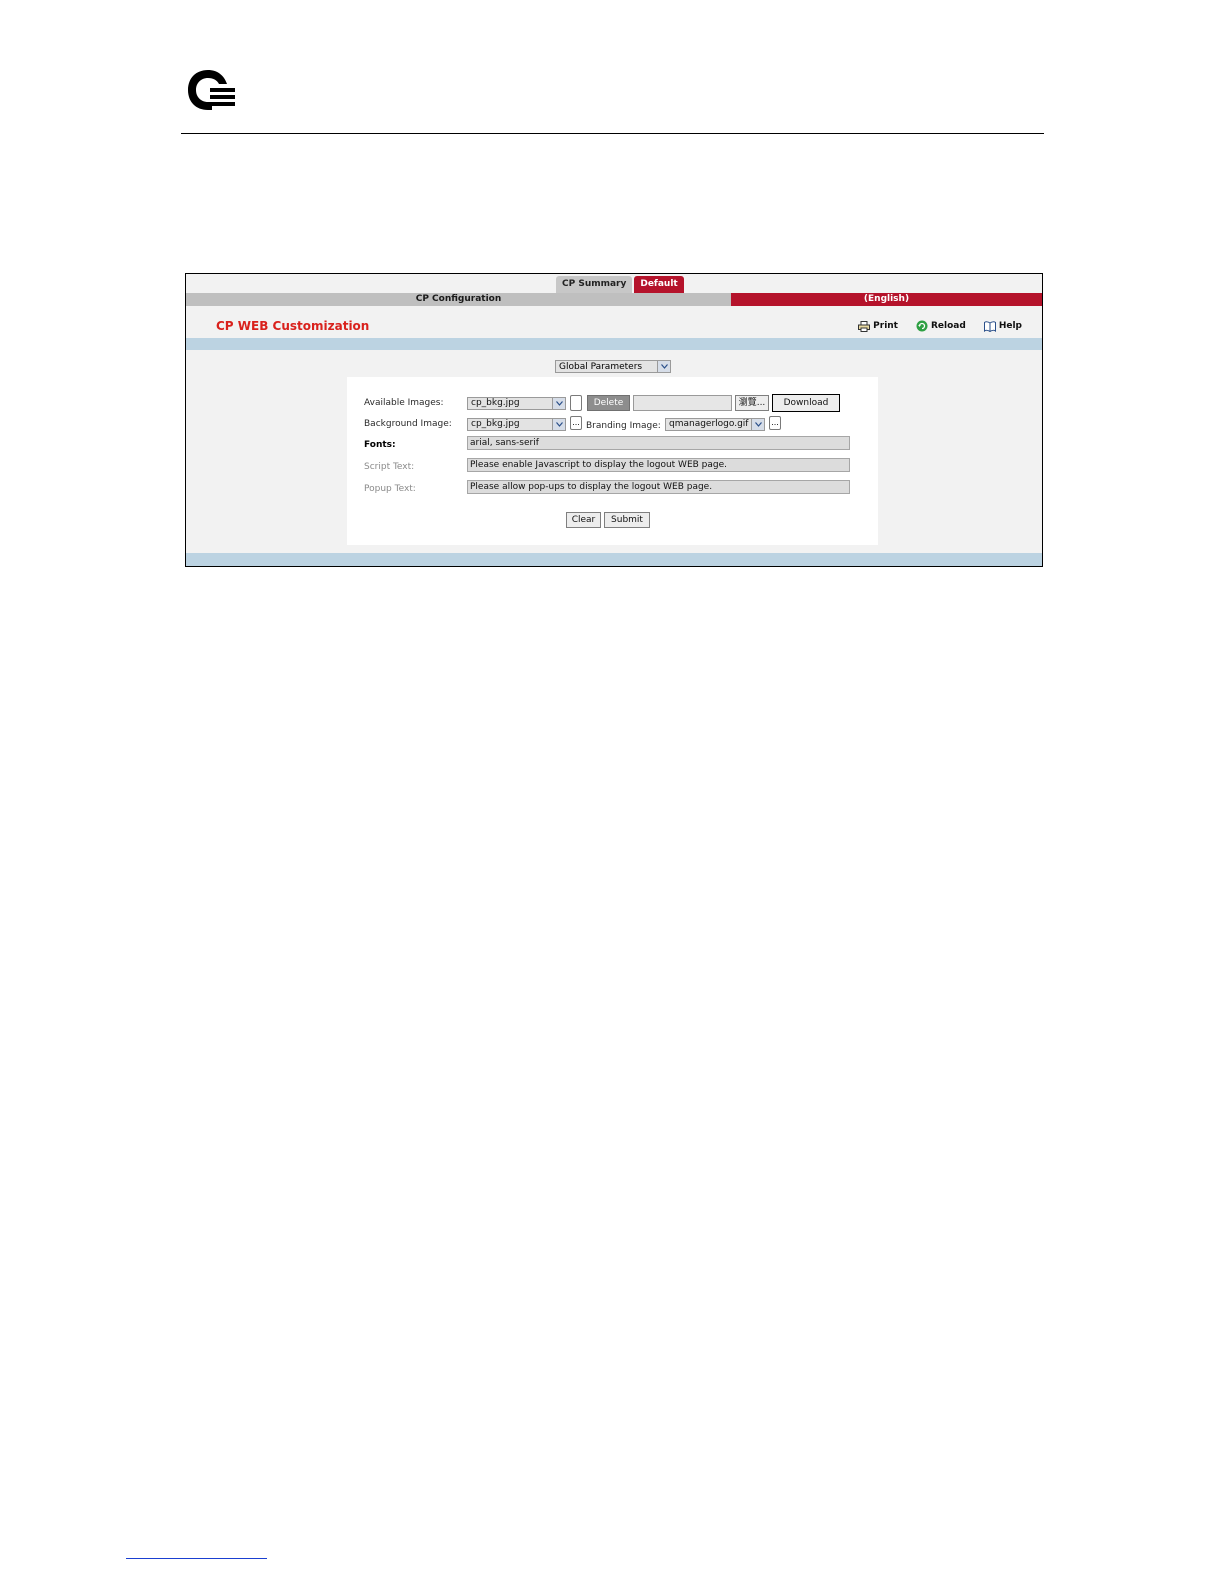  I want to click on branding-image-select: qmanagerlogo.gif, so click(715, 424).